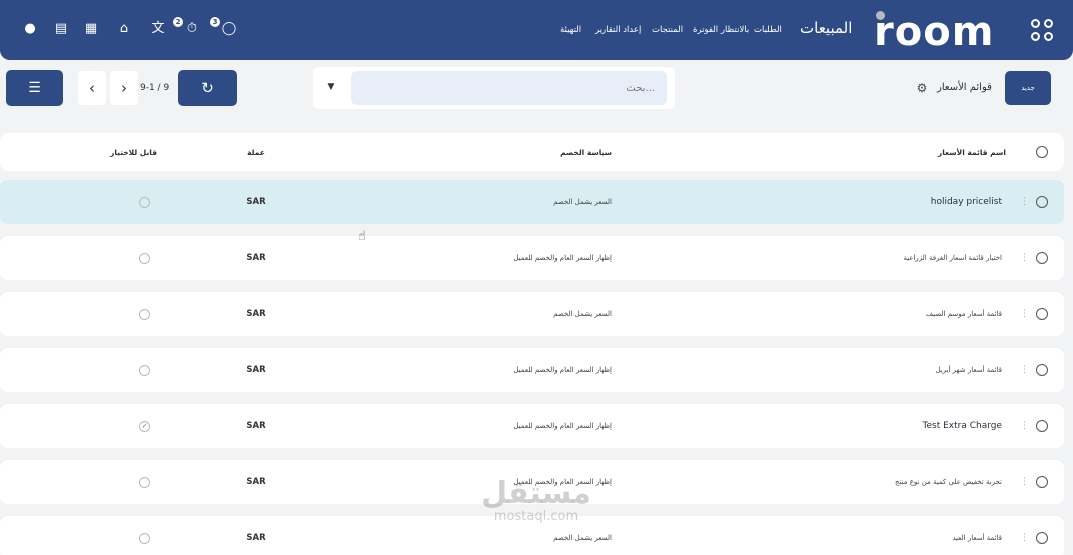  What do you see at coordinates (586, 152) in the screenshot?
I see `col-policy: سياسة الخصم` at bounding box center [586, 152].